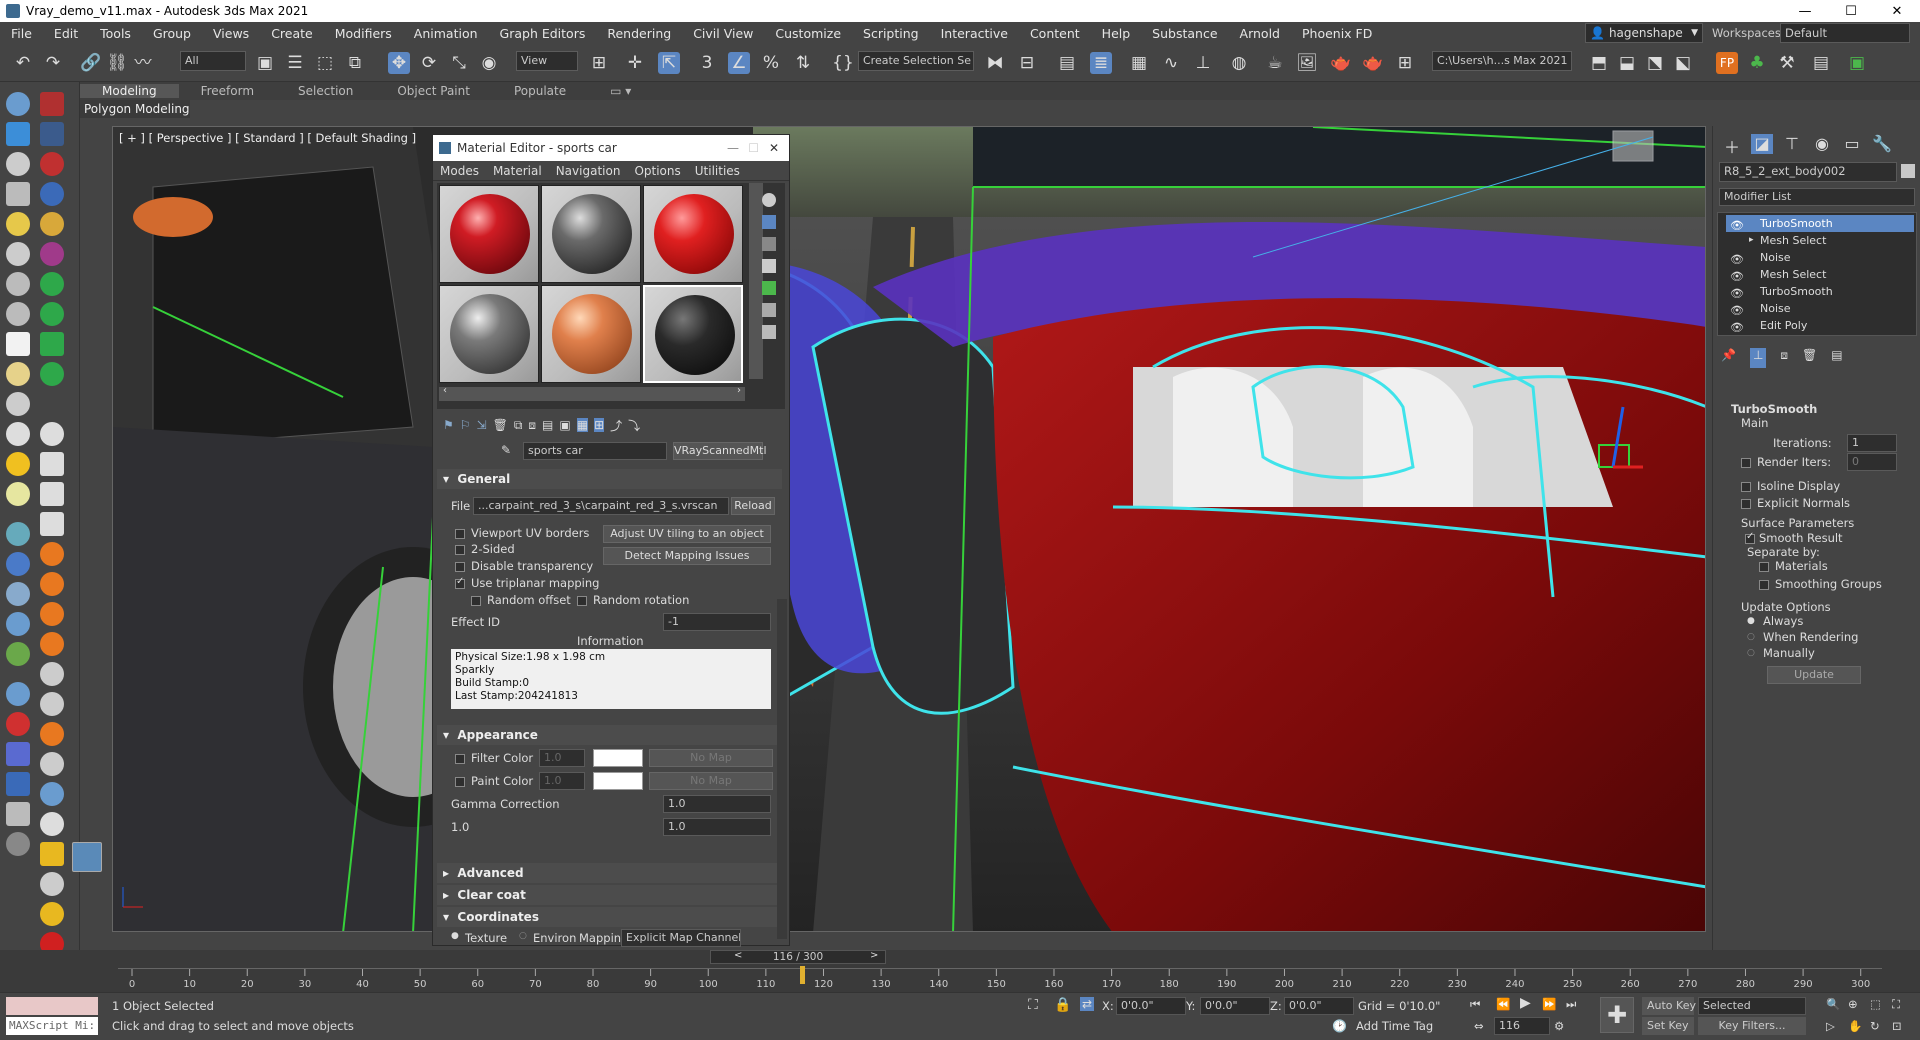 The height and width of the screenshot is (1040, 1920). I want to click on percent-snap-icon: %, so click(771, 63).